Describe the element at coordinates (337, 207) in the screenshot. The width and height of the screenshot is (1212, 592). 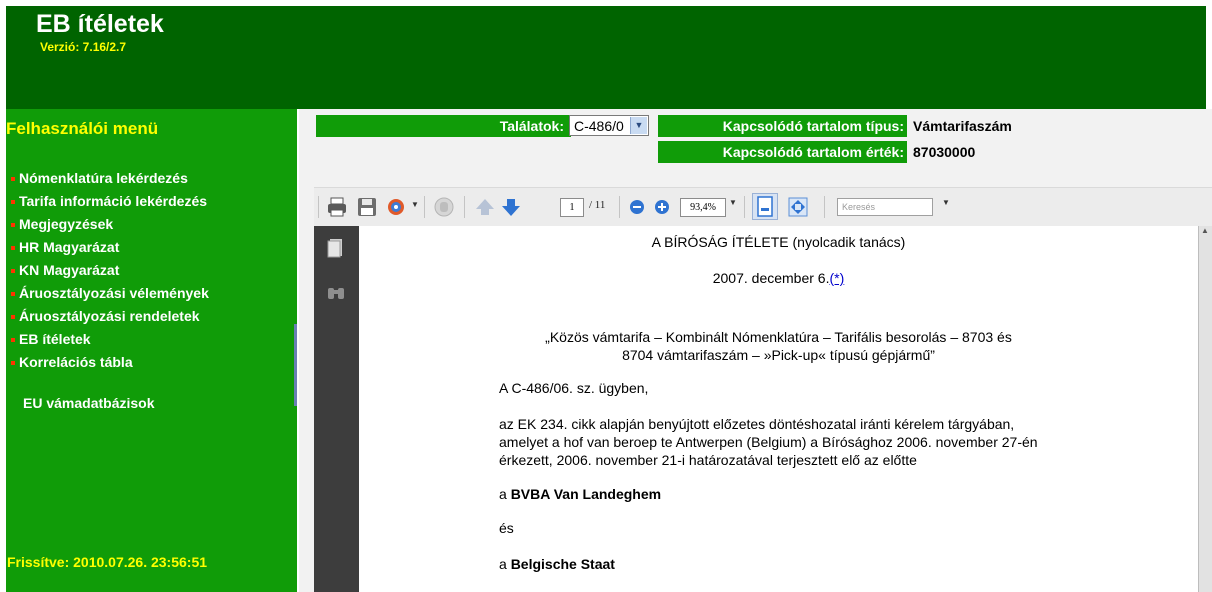
I see `print-icon` at that location.